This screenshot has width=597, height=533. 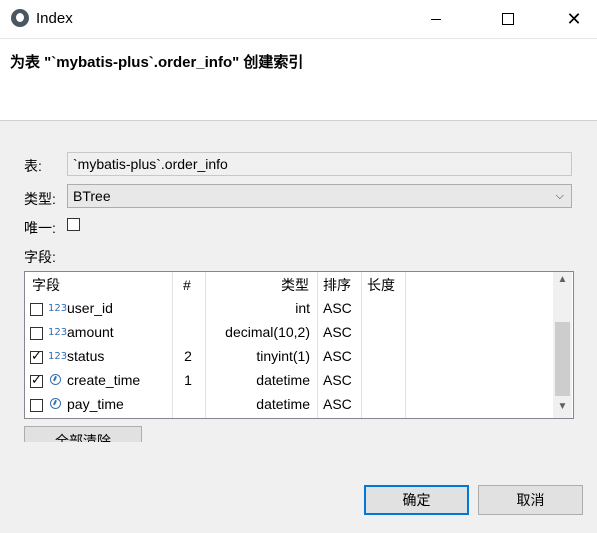 What do you see at coordinates (33, 166) in the screenshot?
I see `table-label: 表:` at bounding box center [33, 166].